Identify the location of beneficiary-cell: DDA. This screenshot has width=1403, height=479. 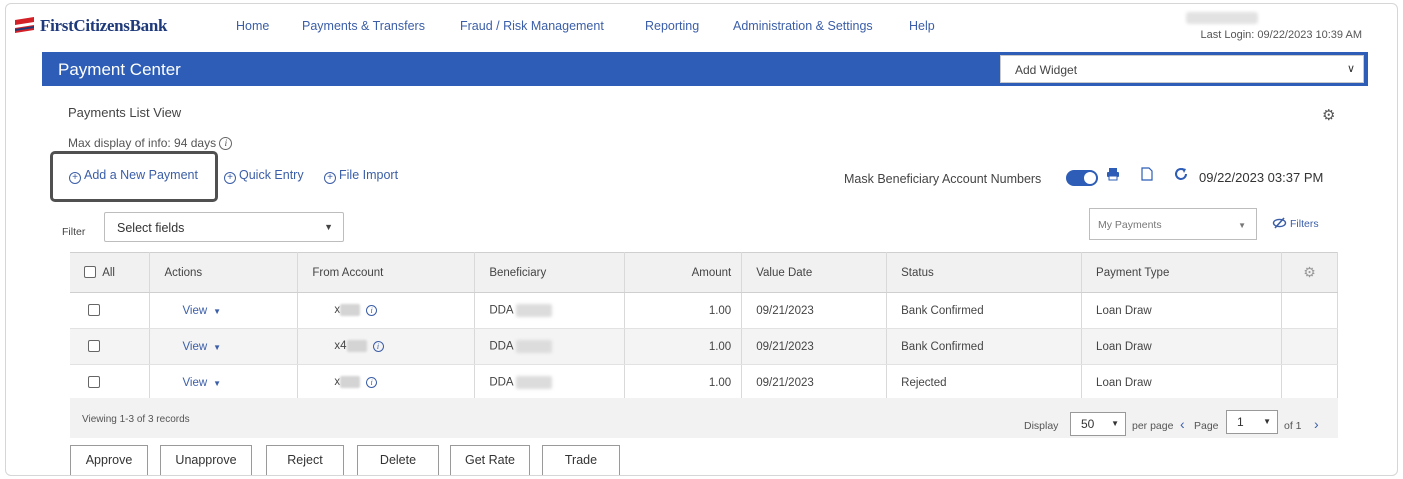
(550, 310).